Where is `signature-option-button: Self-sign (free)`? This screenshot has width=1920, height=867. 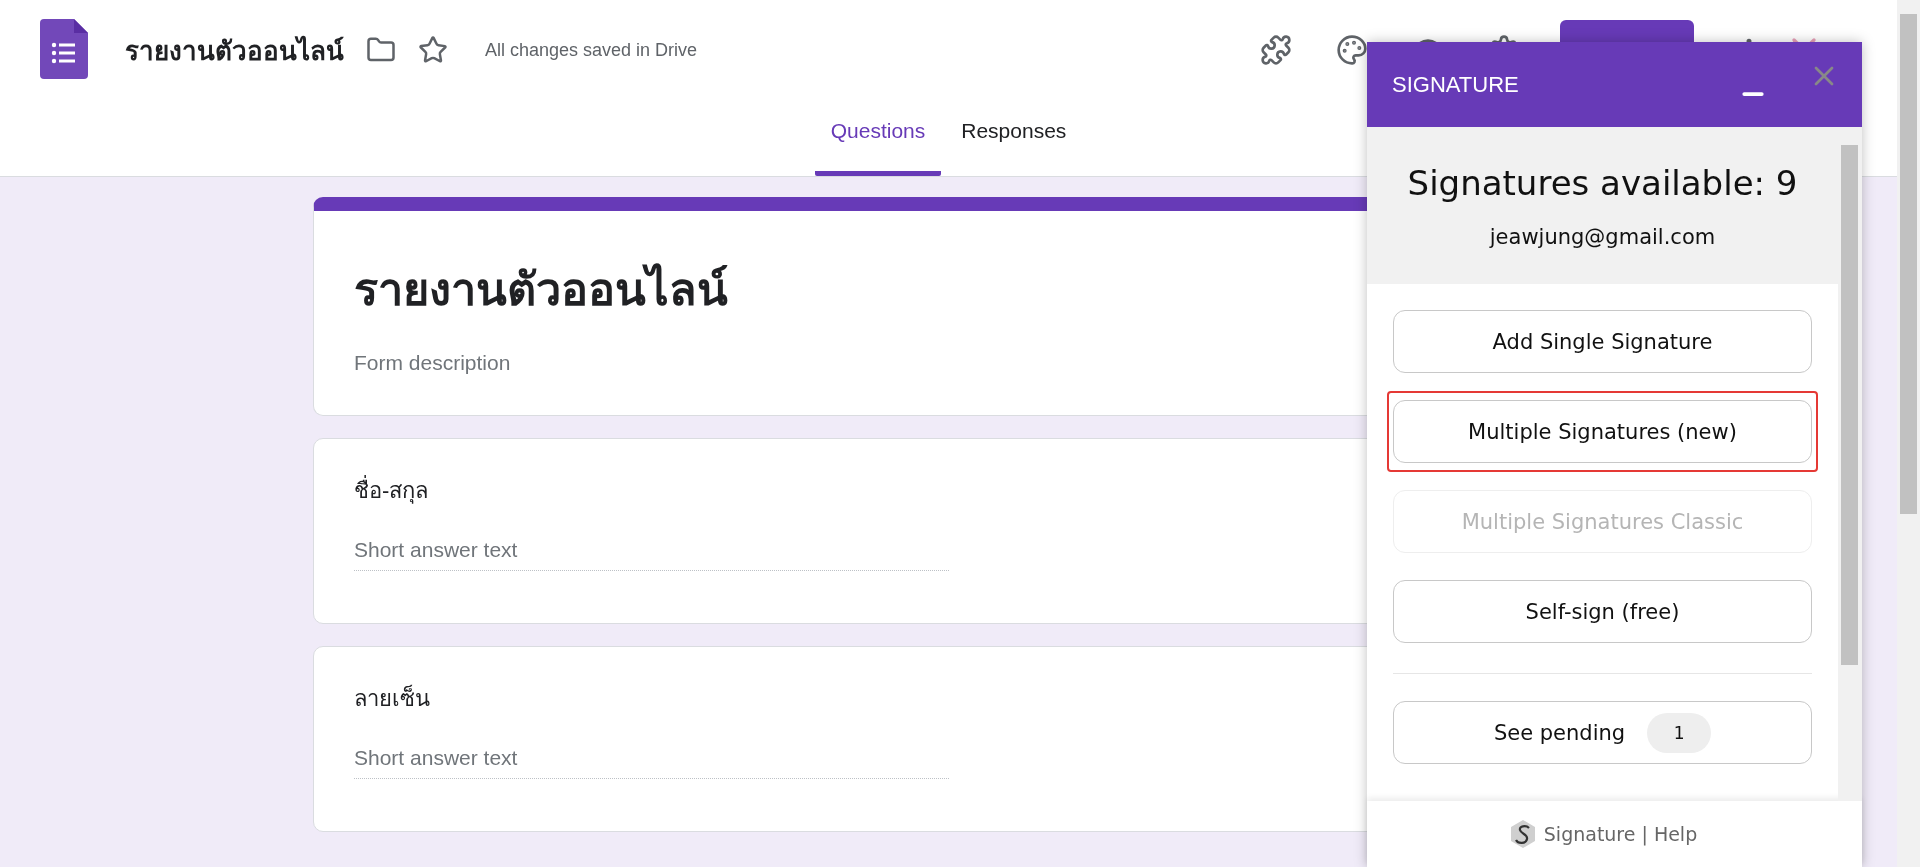
signature-option-button: Self-sign (free) is located at coordinates (1602, 611).